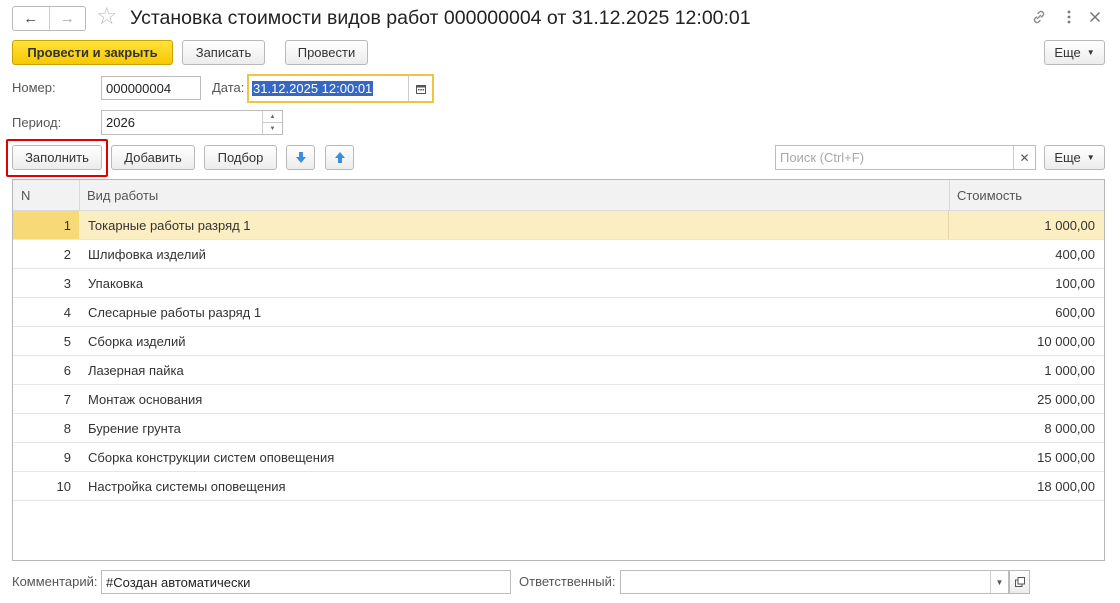 The height and width of the screenshot is (603, 1120). What do you see at coordinates (67, 370) in the screenshot?
I see `row-number: 6` at bounding box center [67, 370].